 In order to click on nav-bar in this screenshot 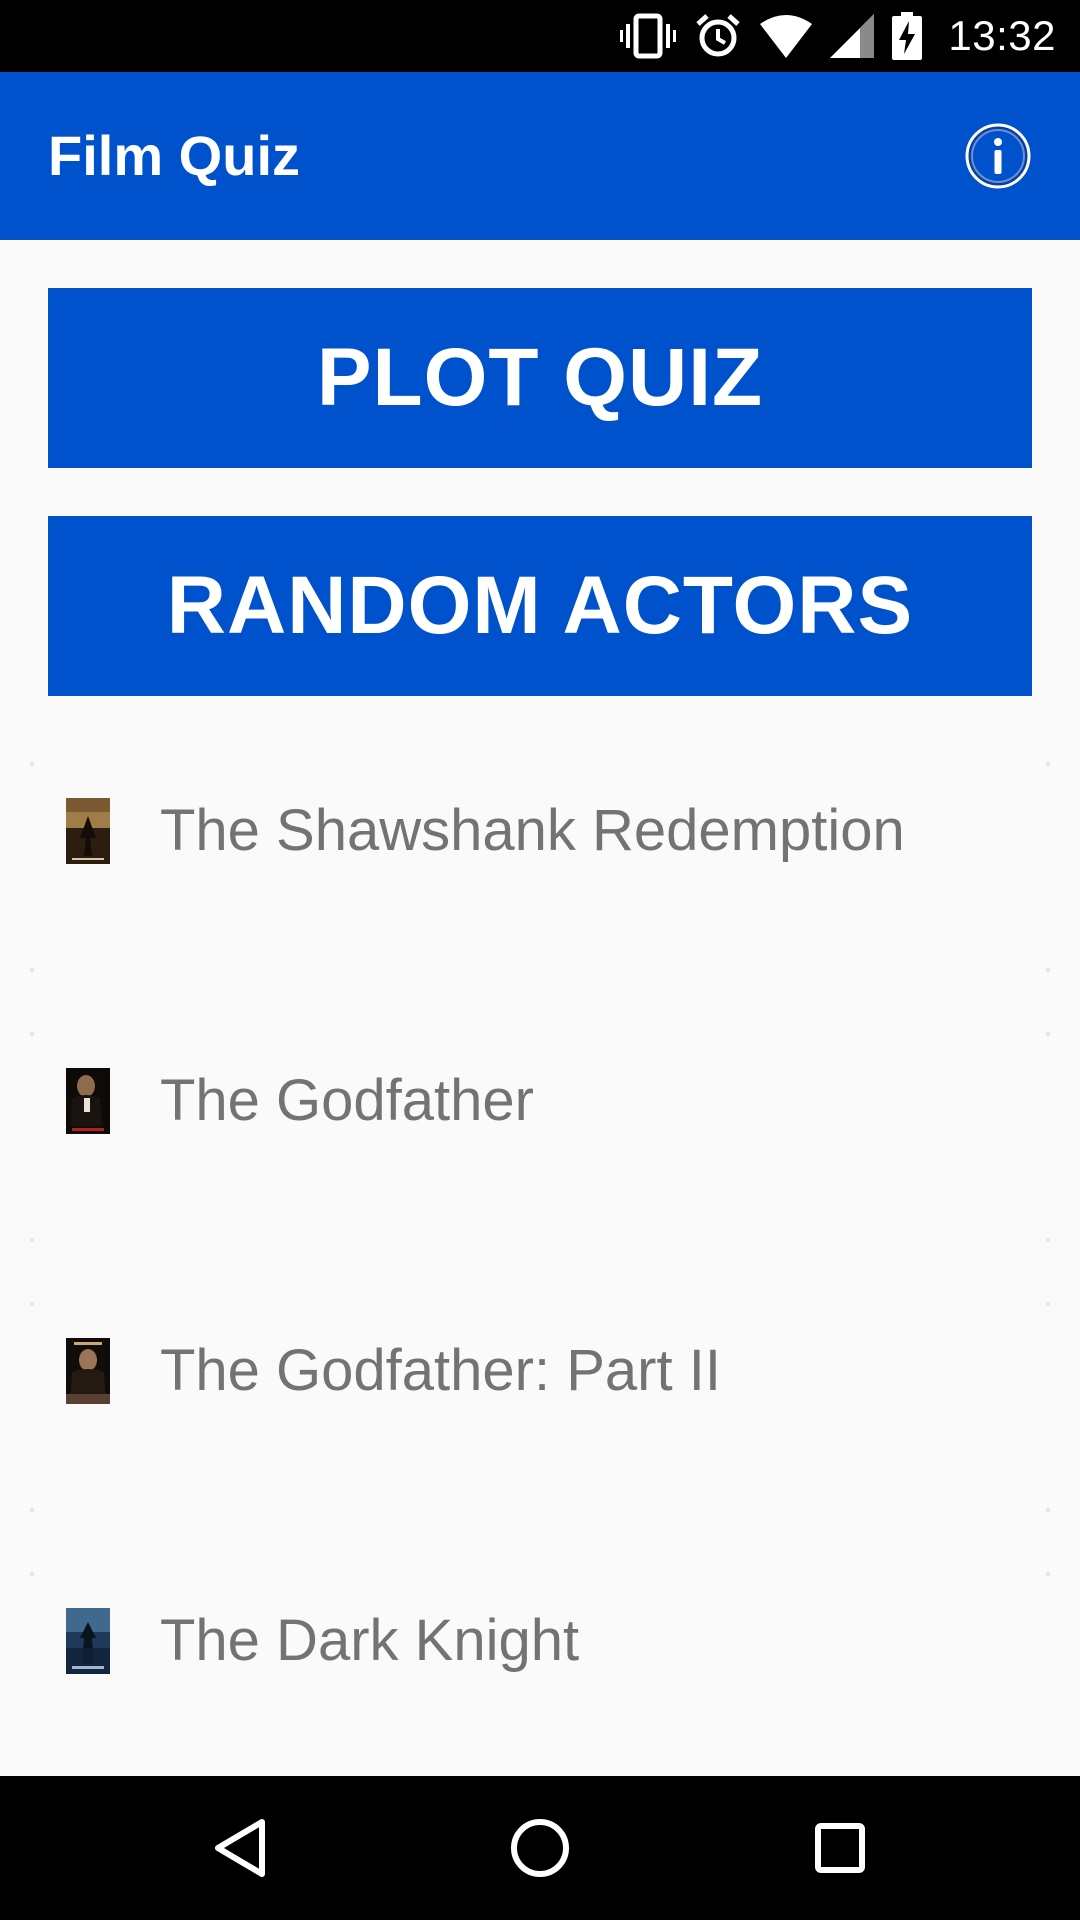, I will do `click(540, 1848)`.